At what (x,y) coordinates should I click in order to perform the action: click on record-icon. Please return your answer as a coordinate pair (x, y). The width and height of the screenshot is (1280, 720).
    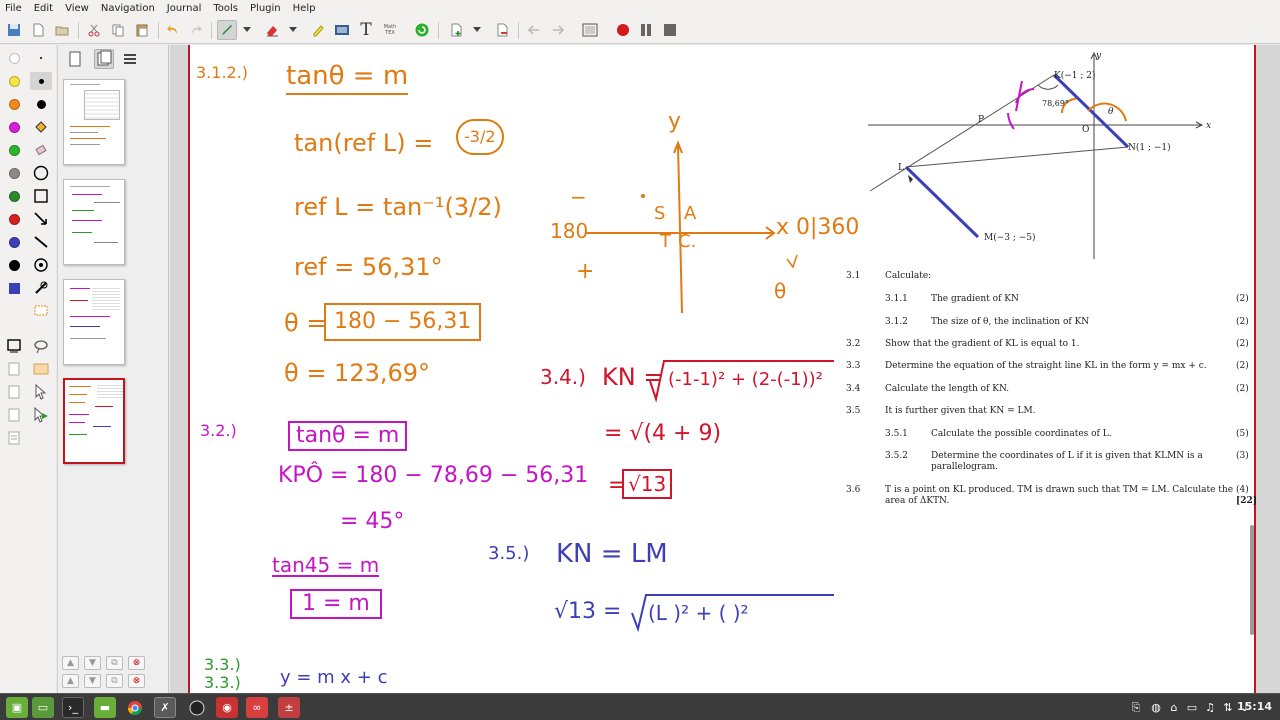
    Looking at the image, I should click on (623, 30).